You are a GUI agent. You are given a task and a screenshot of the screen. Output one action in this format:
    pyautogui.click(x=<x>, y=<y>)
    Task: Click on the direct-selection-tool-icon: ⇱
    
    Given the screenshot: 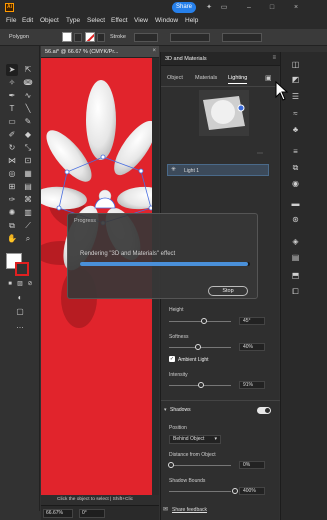 What is the action you would take?
    pyautogui.click(x=28, y=70)
    